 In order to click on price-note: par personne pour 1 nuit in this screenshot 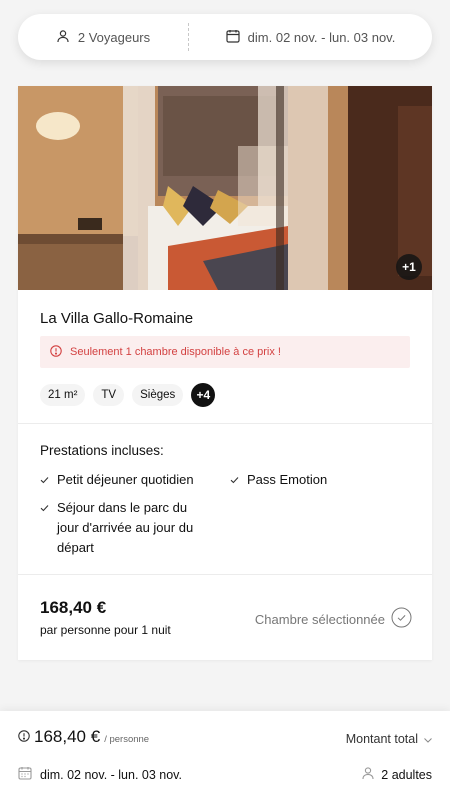, I will do `click(105, 630)`.